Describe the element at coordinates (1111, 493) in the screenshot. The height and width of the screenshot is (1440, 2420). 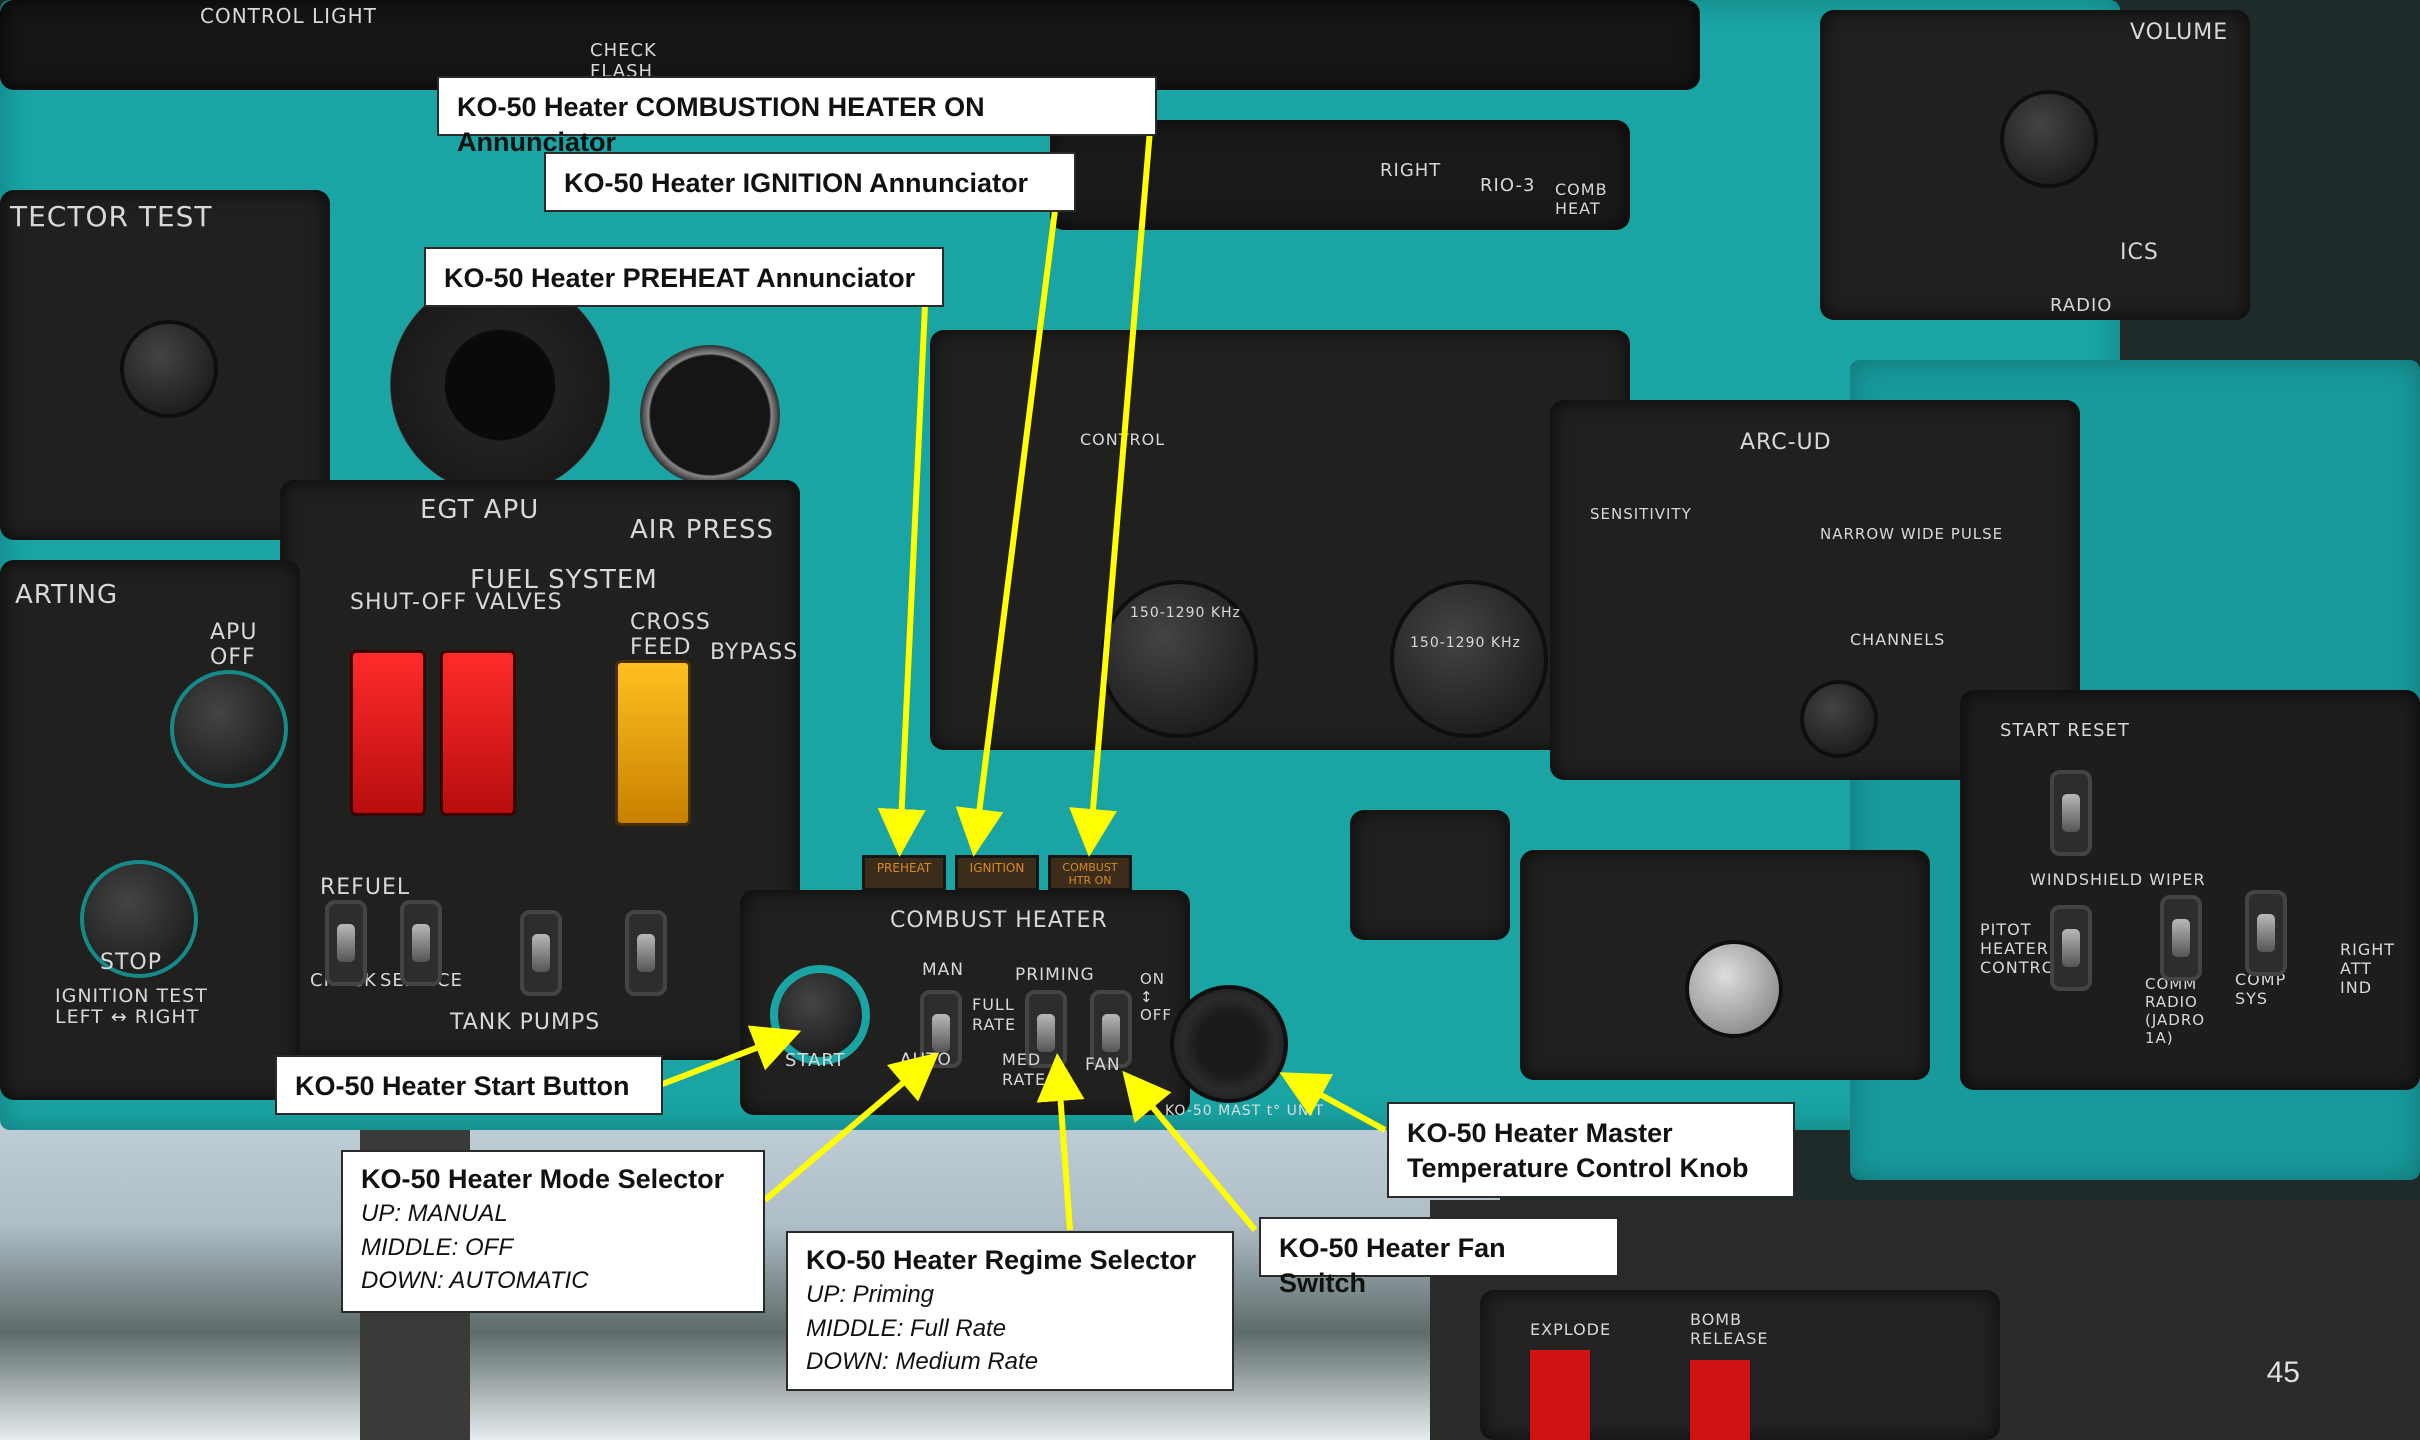
I see `arrow-combust` at that location.